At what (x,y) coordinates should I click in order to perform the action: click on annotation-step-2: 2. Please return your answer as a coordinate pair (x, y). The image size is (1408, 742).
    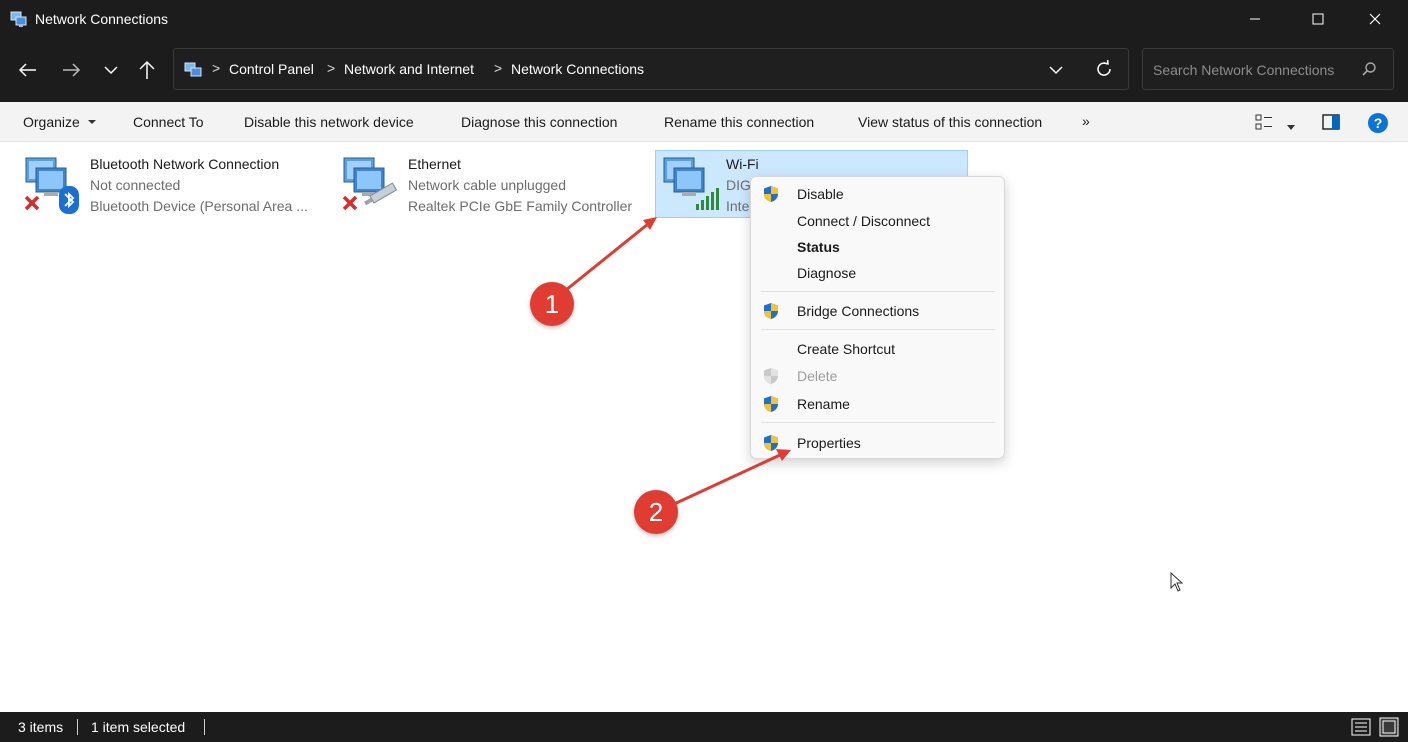
    Looking at the image, I should click on (656, 512).